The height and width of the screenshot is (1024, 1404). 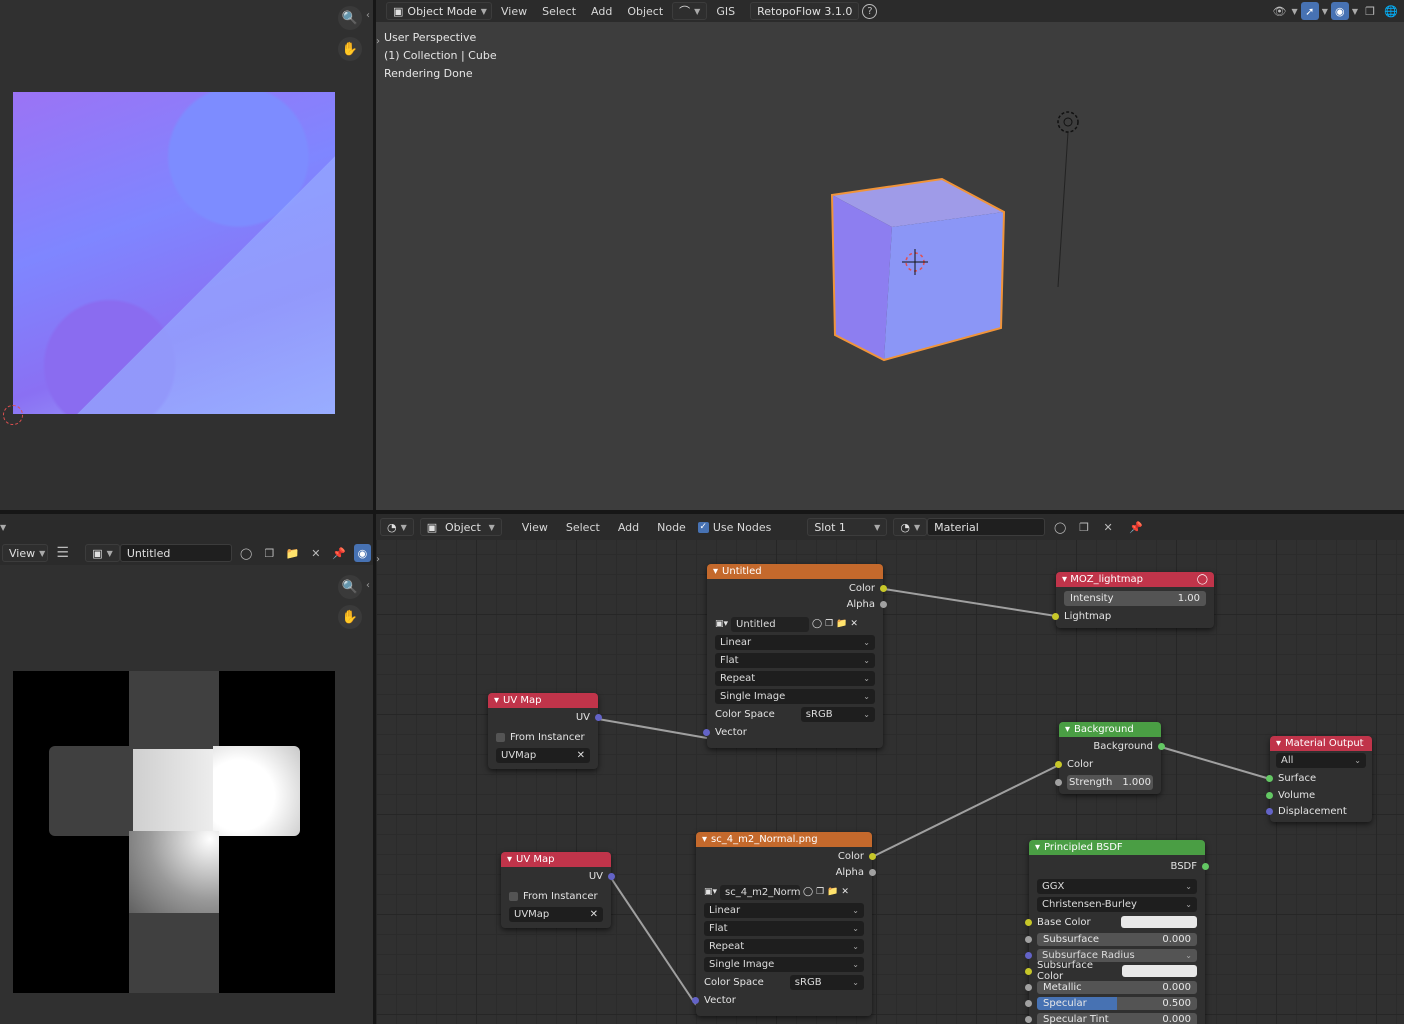 I want to click on node-uv-map-1: ▾ UV Map UV From Instancer UVMap ✕, so click(x=545, y=731).